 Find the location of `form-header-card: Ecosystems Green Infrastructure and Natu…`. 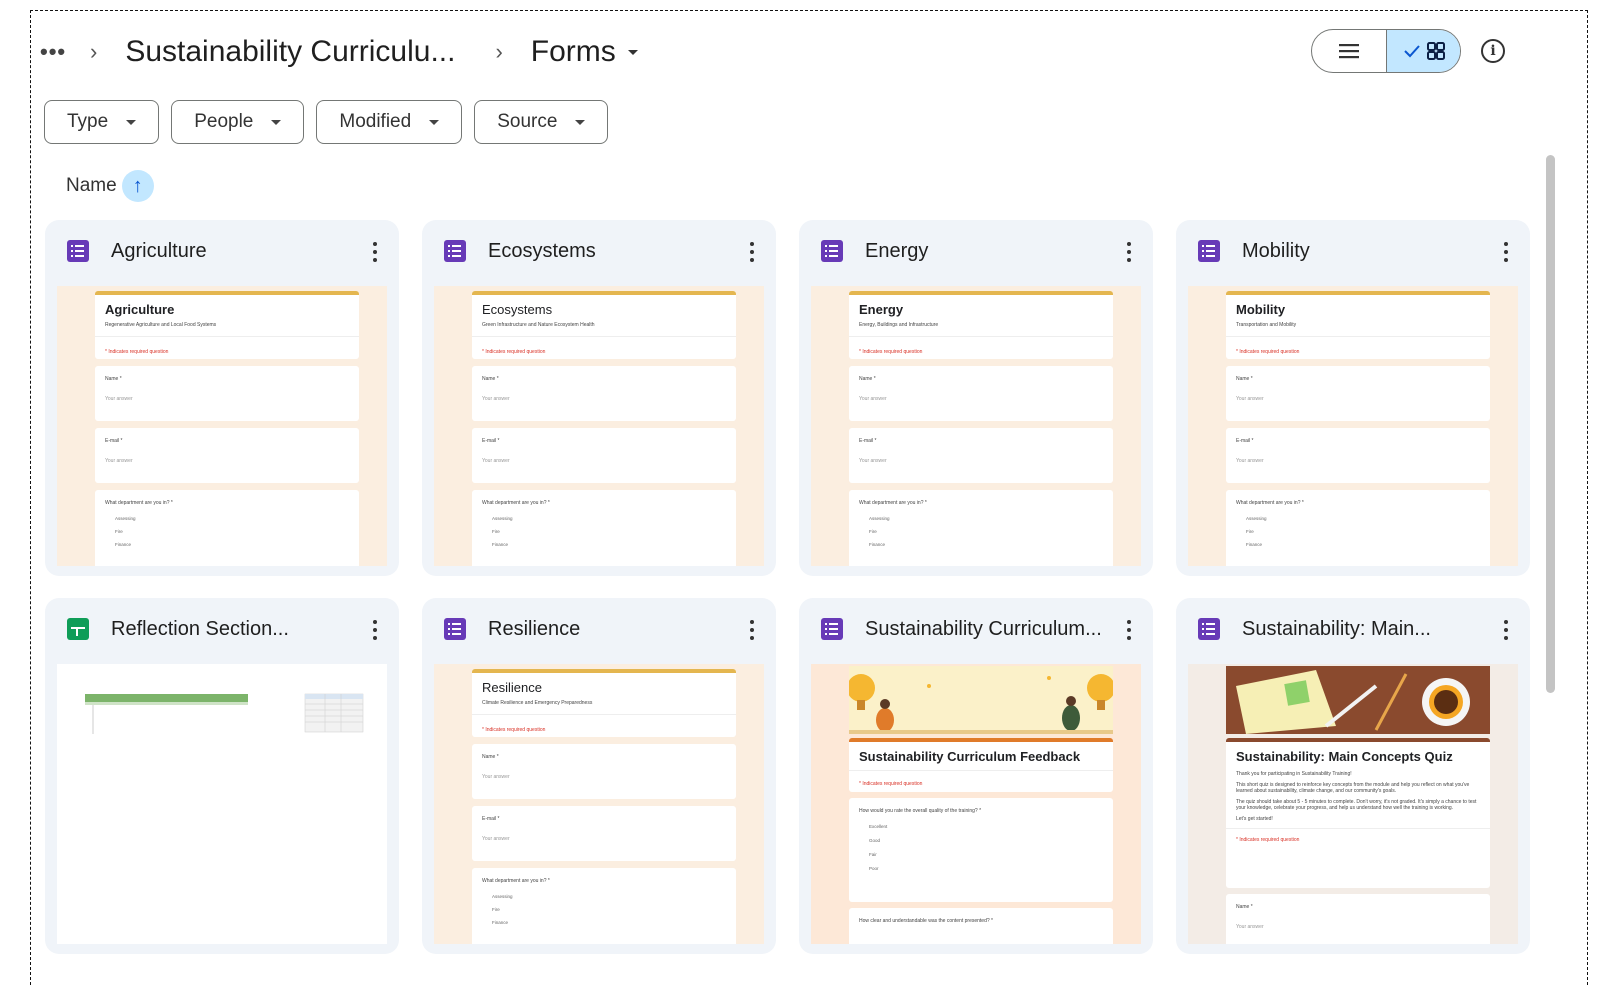

form-header-card: Ecosystems Green Infrastructure and Natu… is located at coordinates (604, 325).